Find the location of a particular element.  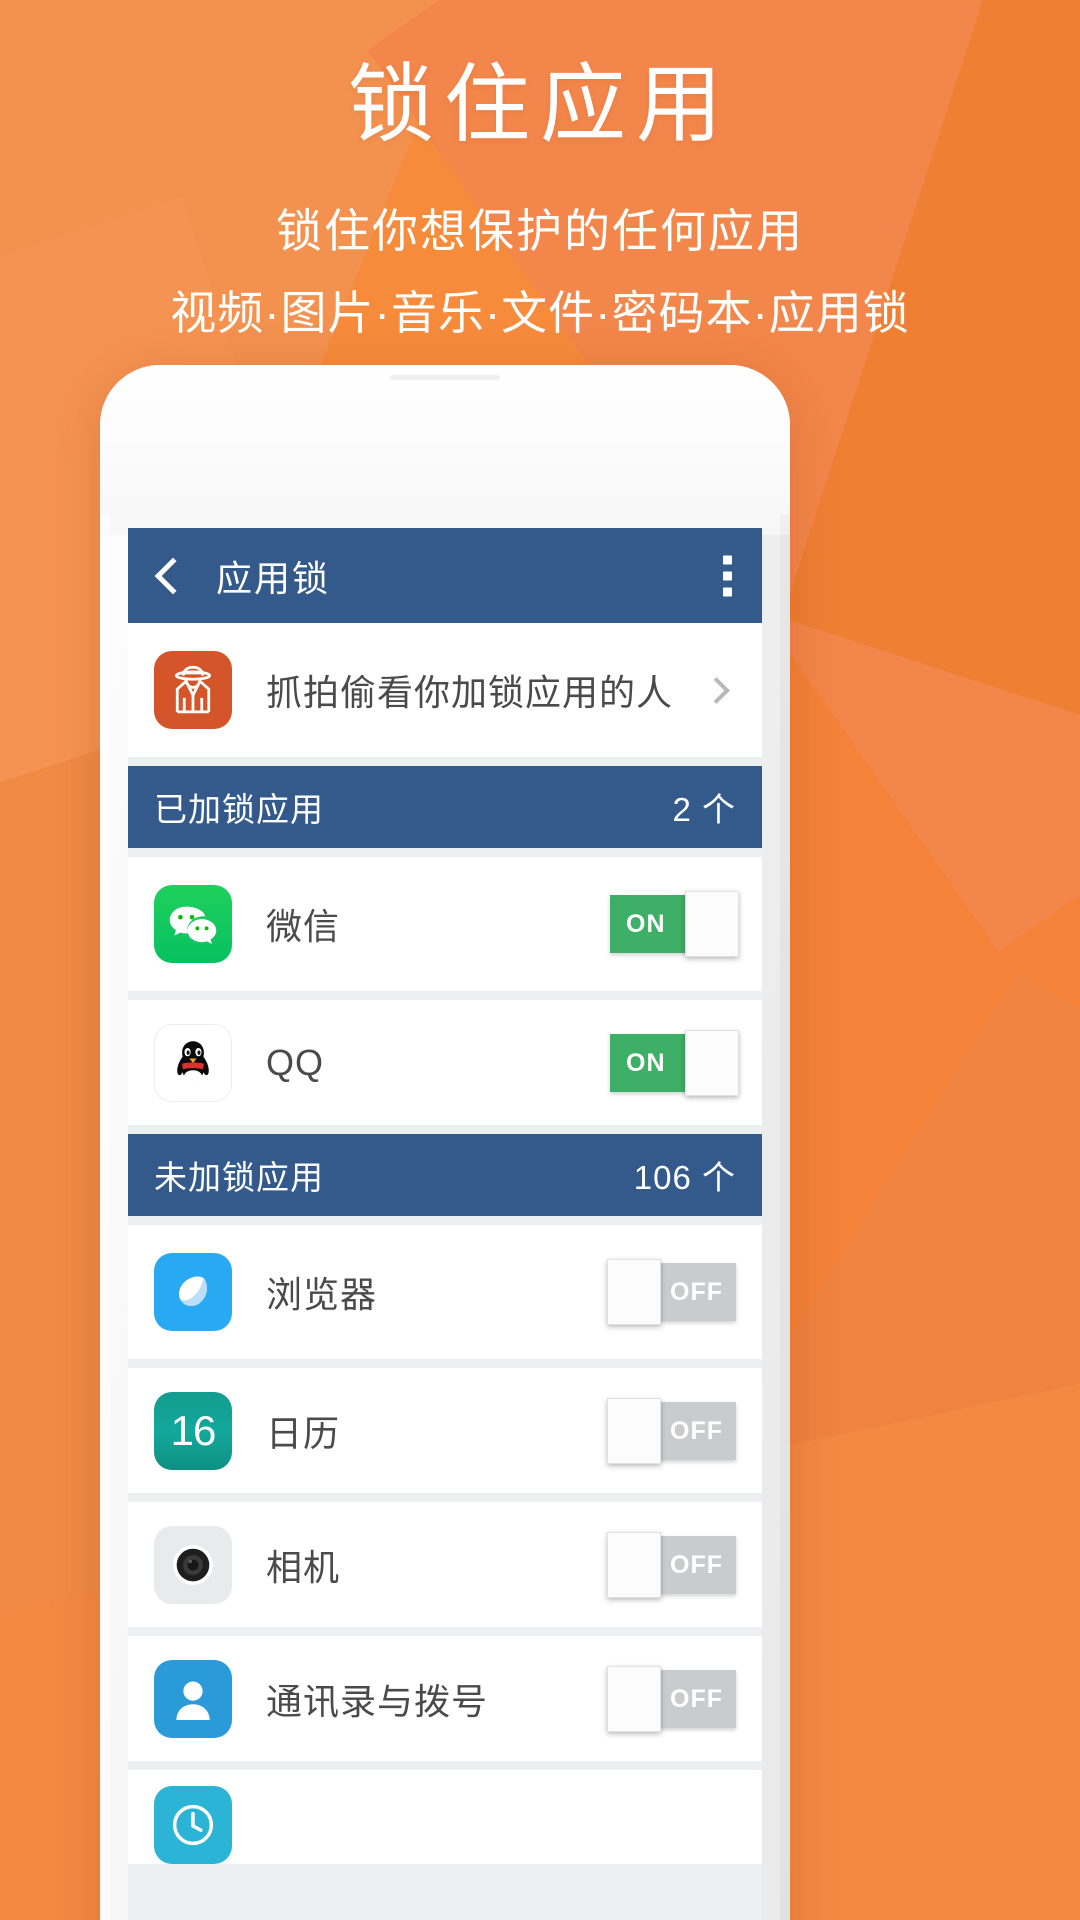

promo-card: 抓拍偷看你加锁应用的人 is located at coordinates (445, 690).